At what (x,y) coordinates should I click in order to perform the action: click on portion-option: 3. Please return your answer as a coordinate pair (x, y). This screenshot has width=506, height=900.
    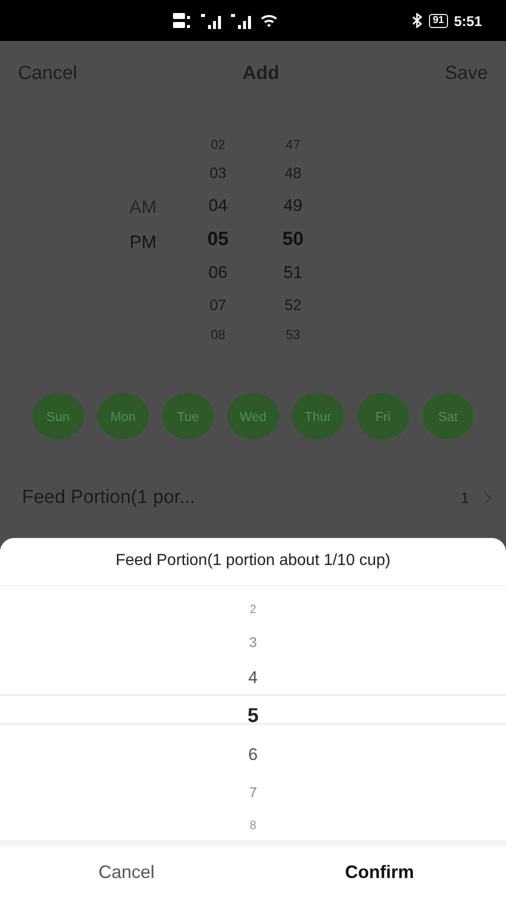
    Looking at the image, I should click on (253, 642).